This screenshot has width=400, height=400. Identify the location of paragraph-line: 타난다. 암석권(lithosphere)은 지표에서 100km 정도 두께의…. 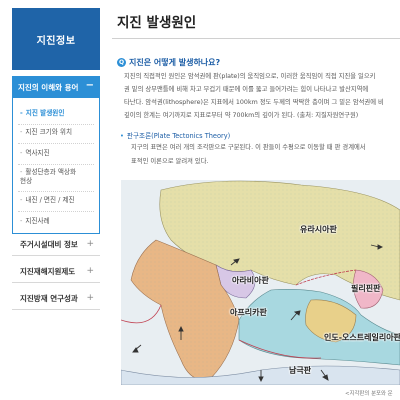
(254, 102).